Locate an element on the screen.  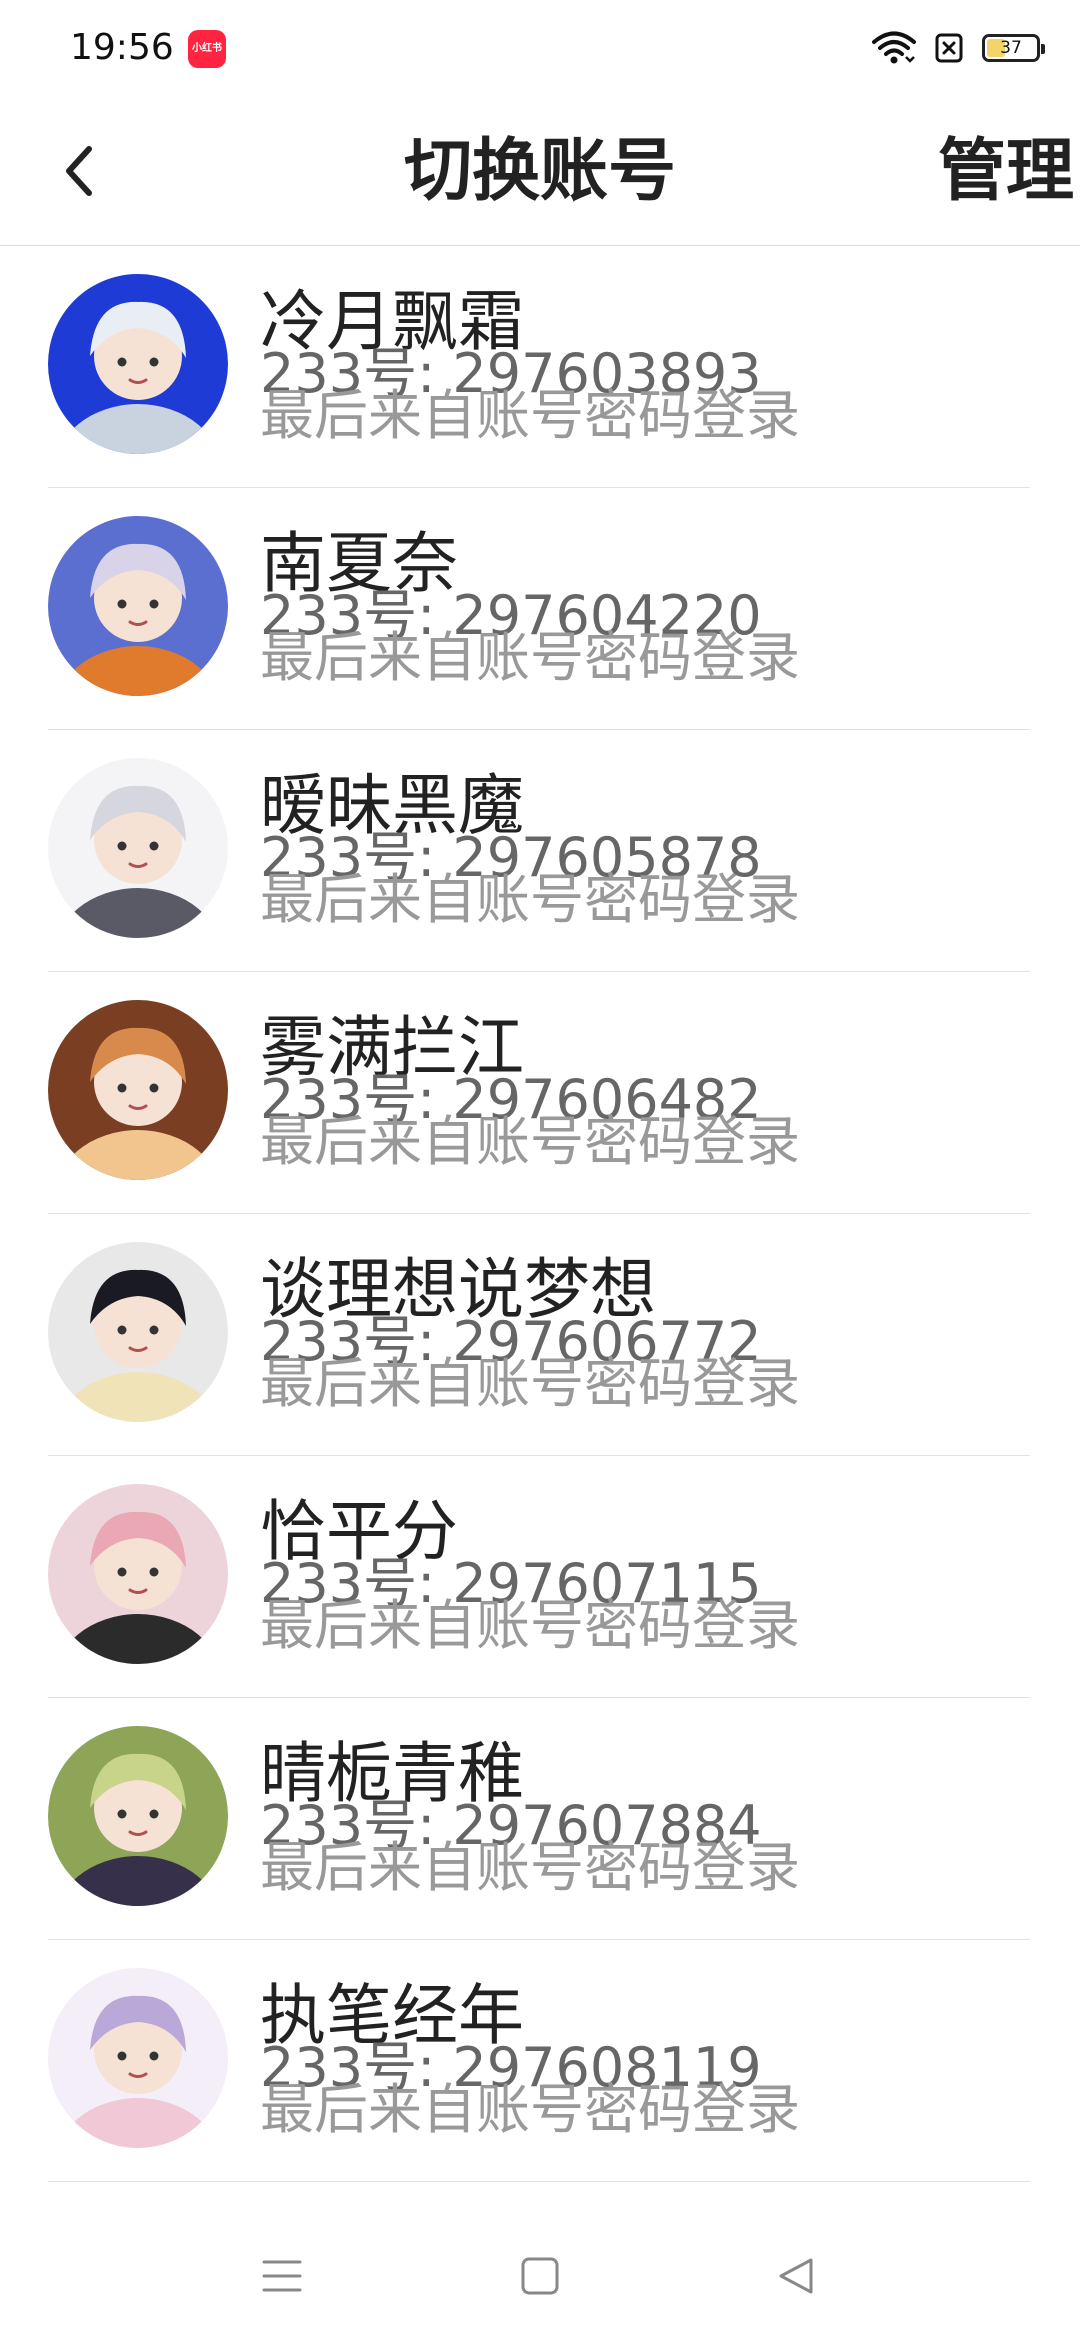
account-row: 南夏奈 233号: 297604220 最后来自账号密码登录 is located at coordinates (540, 609).